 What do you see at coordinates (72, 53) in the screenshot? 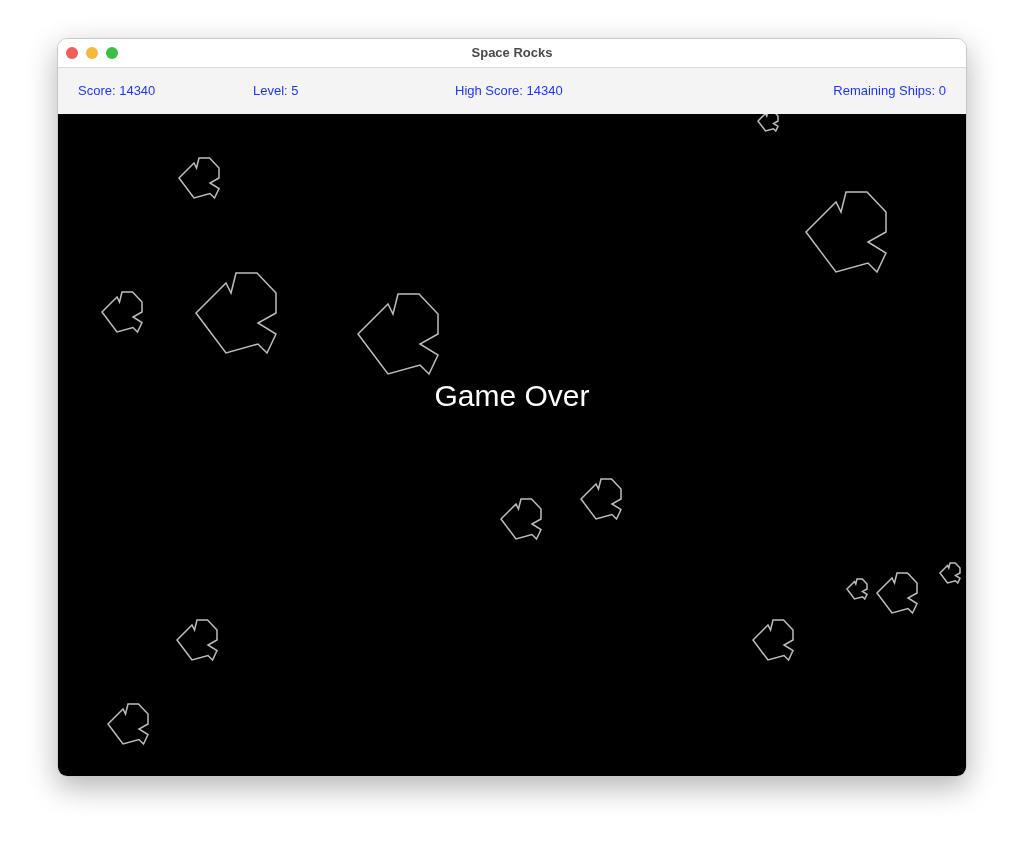
I see `close-button` at bounding box center [72, 53].